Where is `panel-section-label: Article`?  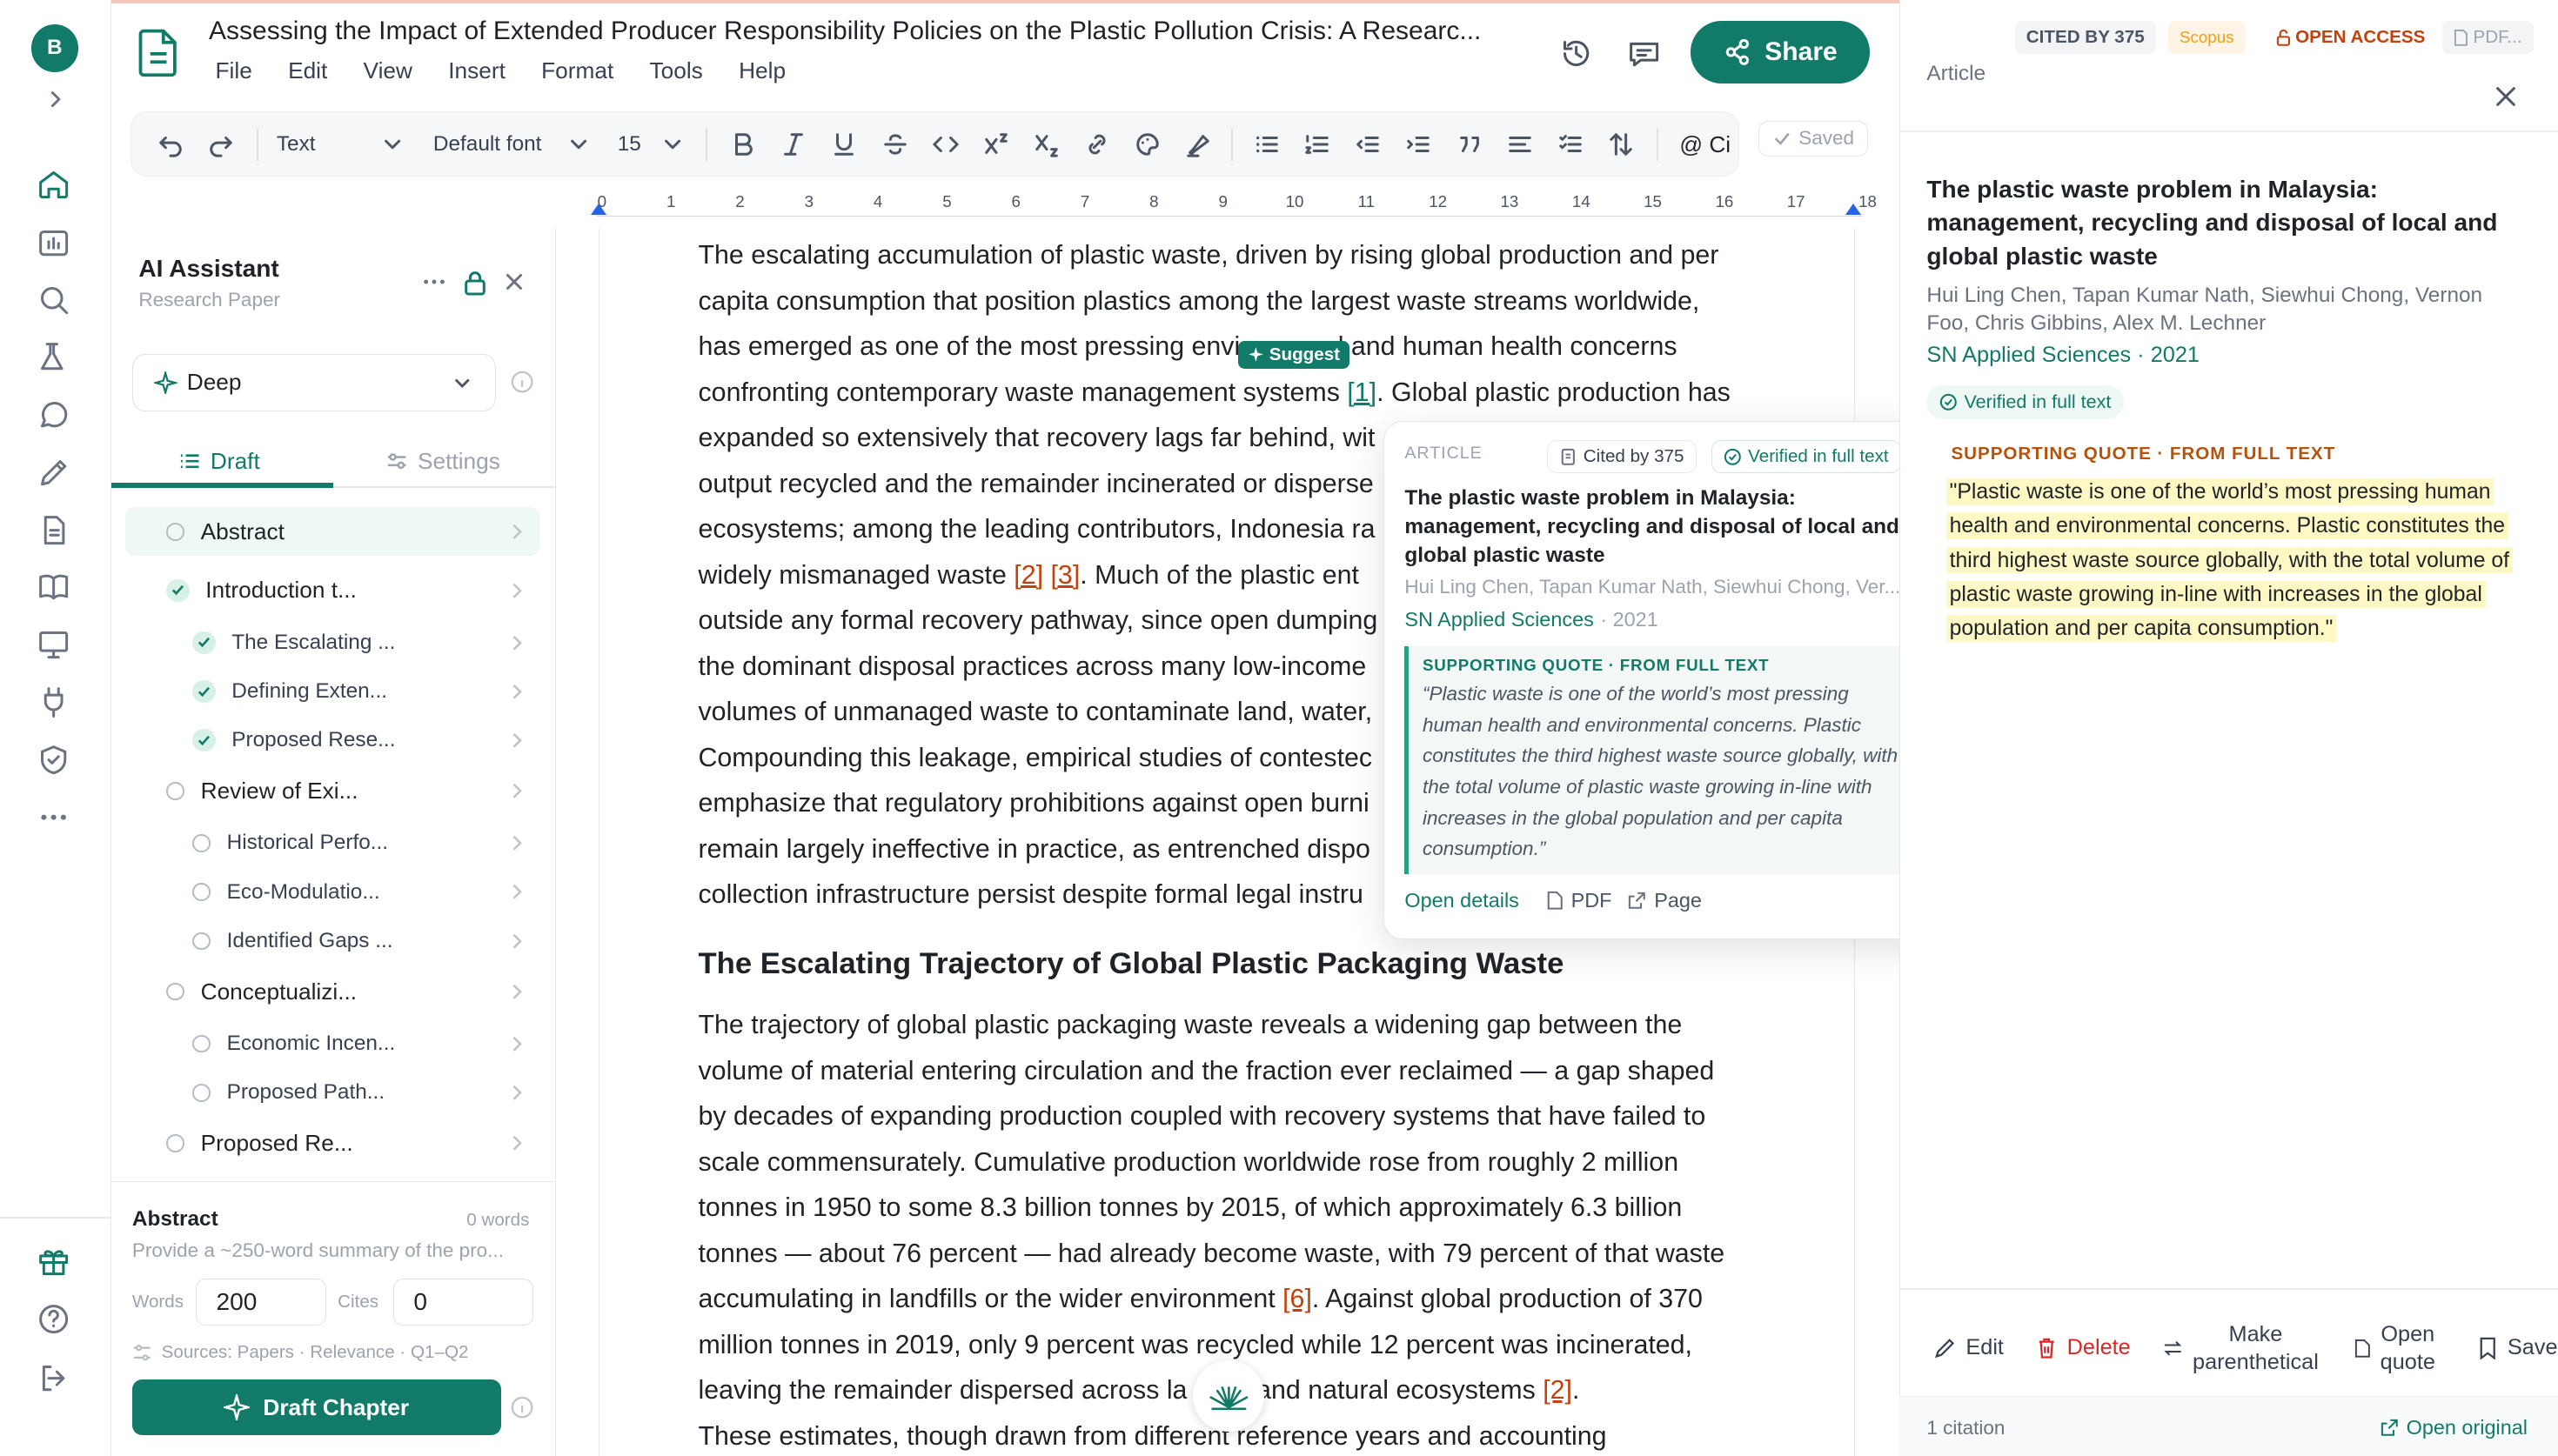
panel-section-label: Article is located at coordinates (1956, 74).